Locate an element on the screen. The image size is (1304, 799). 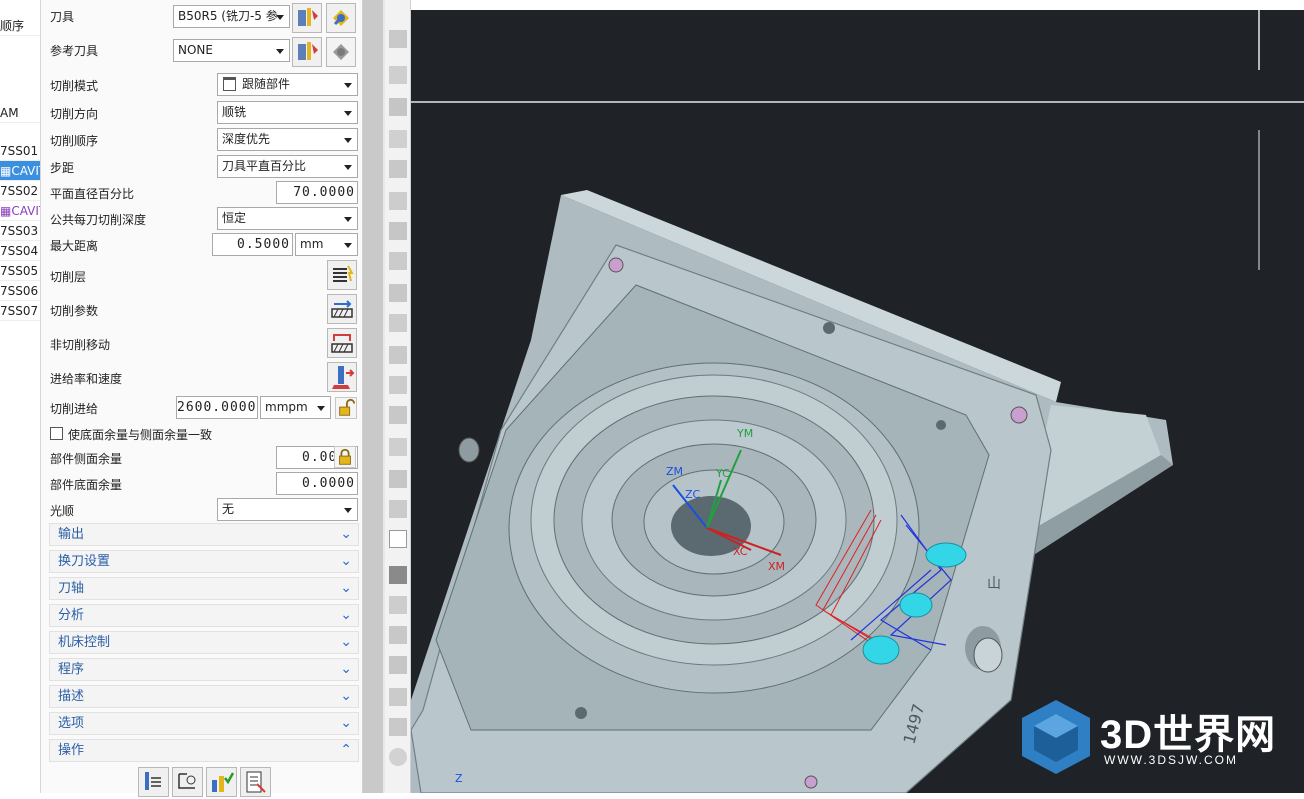
non-cut-moves-button is located at coordinates (342, 343).